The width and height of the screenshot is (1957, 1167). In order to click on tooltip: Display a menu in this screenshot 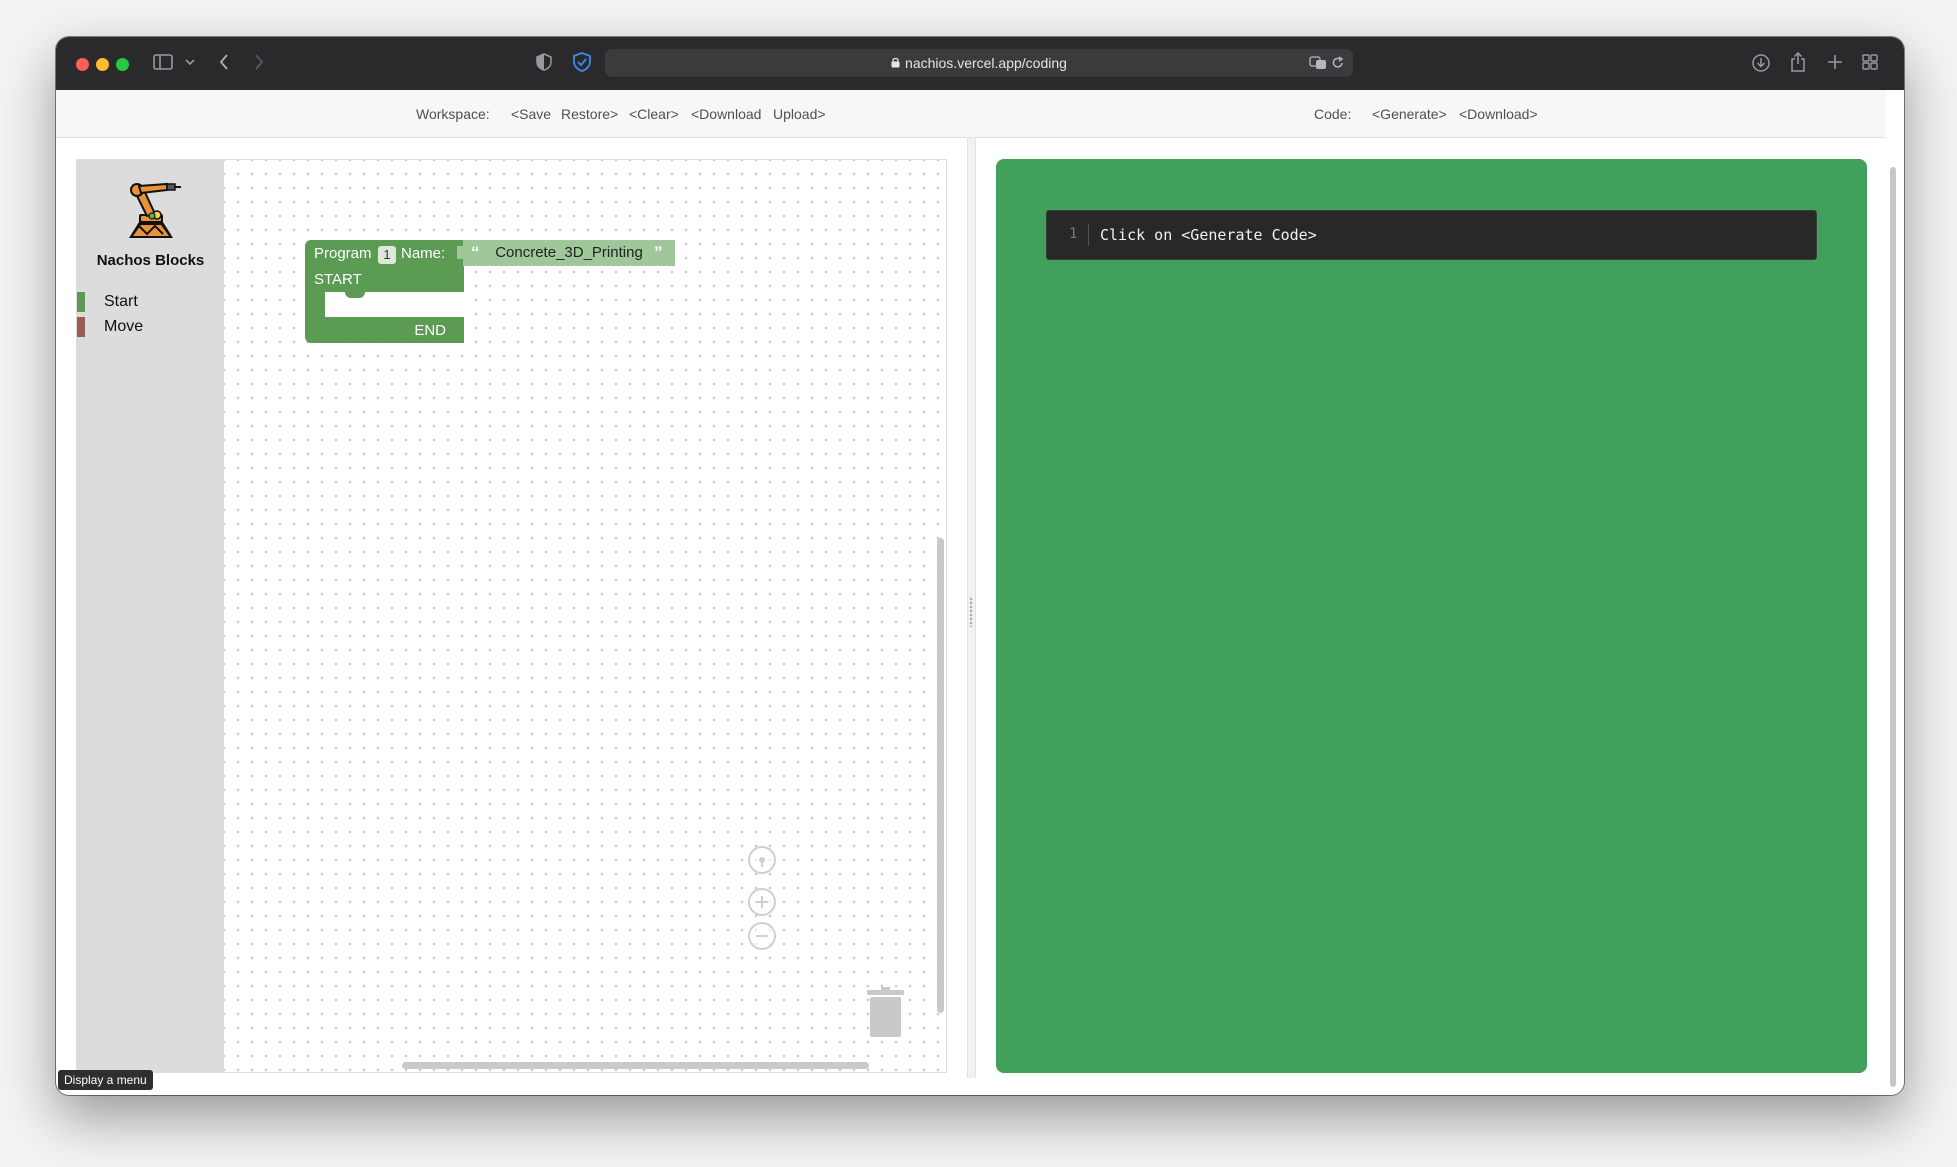, I will do `click(105, 1080)`.